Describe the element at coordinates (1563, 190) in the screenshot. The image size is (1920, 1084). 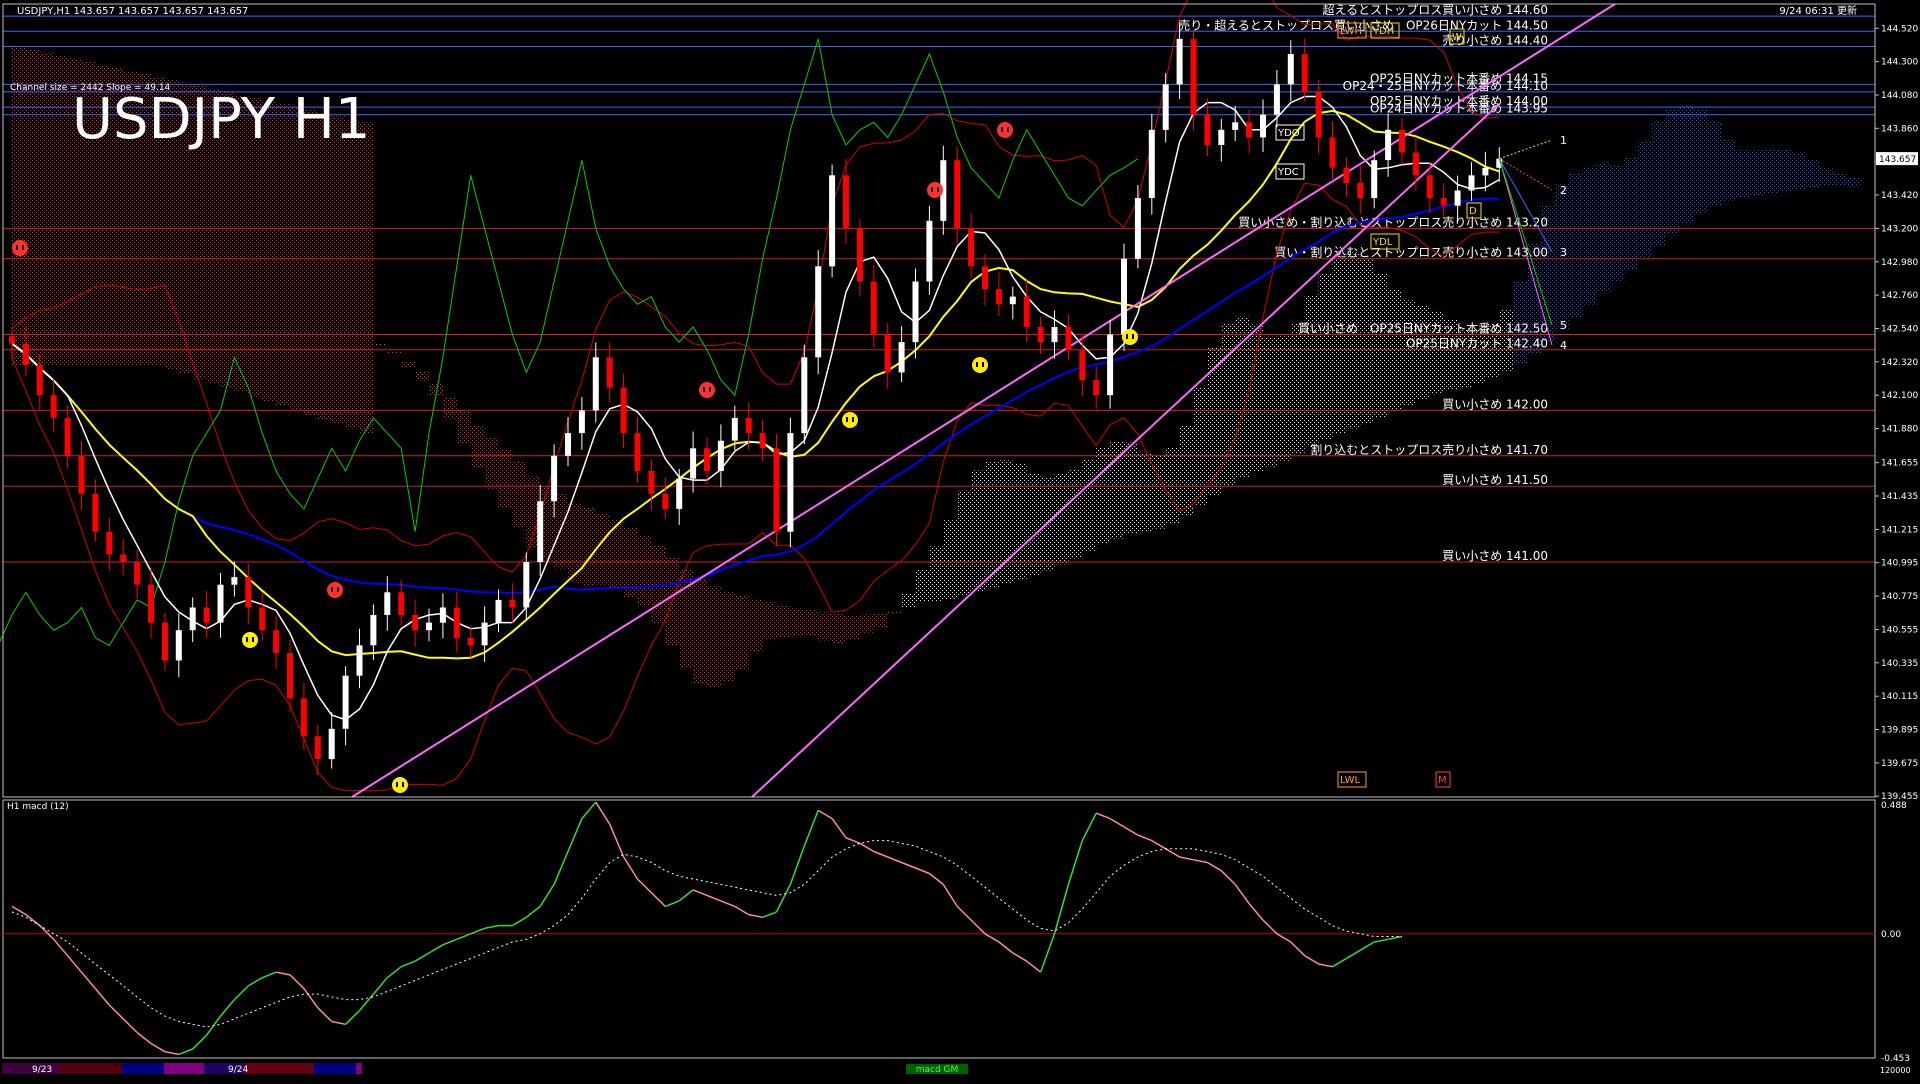
I see `projection-label: 2` at that location.